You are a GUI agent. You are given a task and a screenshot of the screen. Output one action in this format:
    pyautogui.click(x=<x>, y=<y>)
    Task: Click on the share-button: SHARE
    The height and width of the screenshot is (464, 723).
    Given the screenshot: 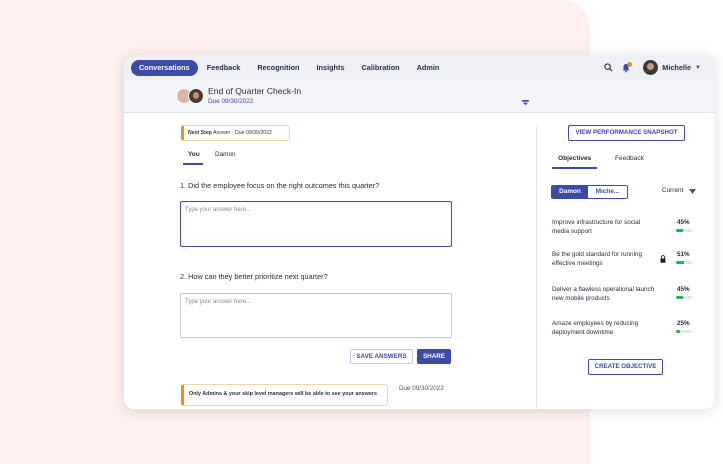 What is the action you would take?
    pyautogui.click(x=434, y=356)
    